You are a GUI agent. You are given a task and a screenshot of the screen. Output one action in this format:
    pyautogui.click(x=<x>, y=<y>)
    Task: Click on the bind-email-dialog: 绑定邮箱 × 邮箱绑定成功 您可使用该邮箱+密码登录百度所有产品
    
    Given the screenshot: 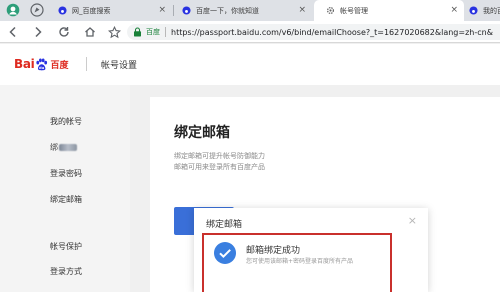 What is the action you would take?
    pyautogui.click(x=311, y=250)
    